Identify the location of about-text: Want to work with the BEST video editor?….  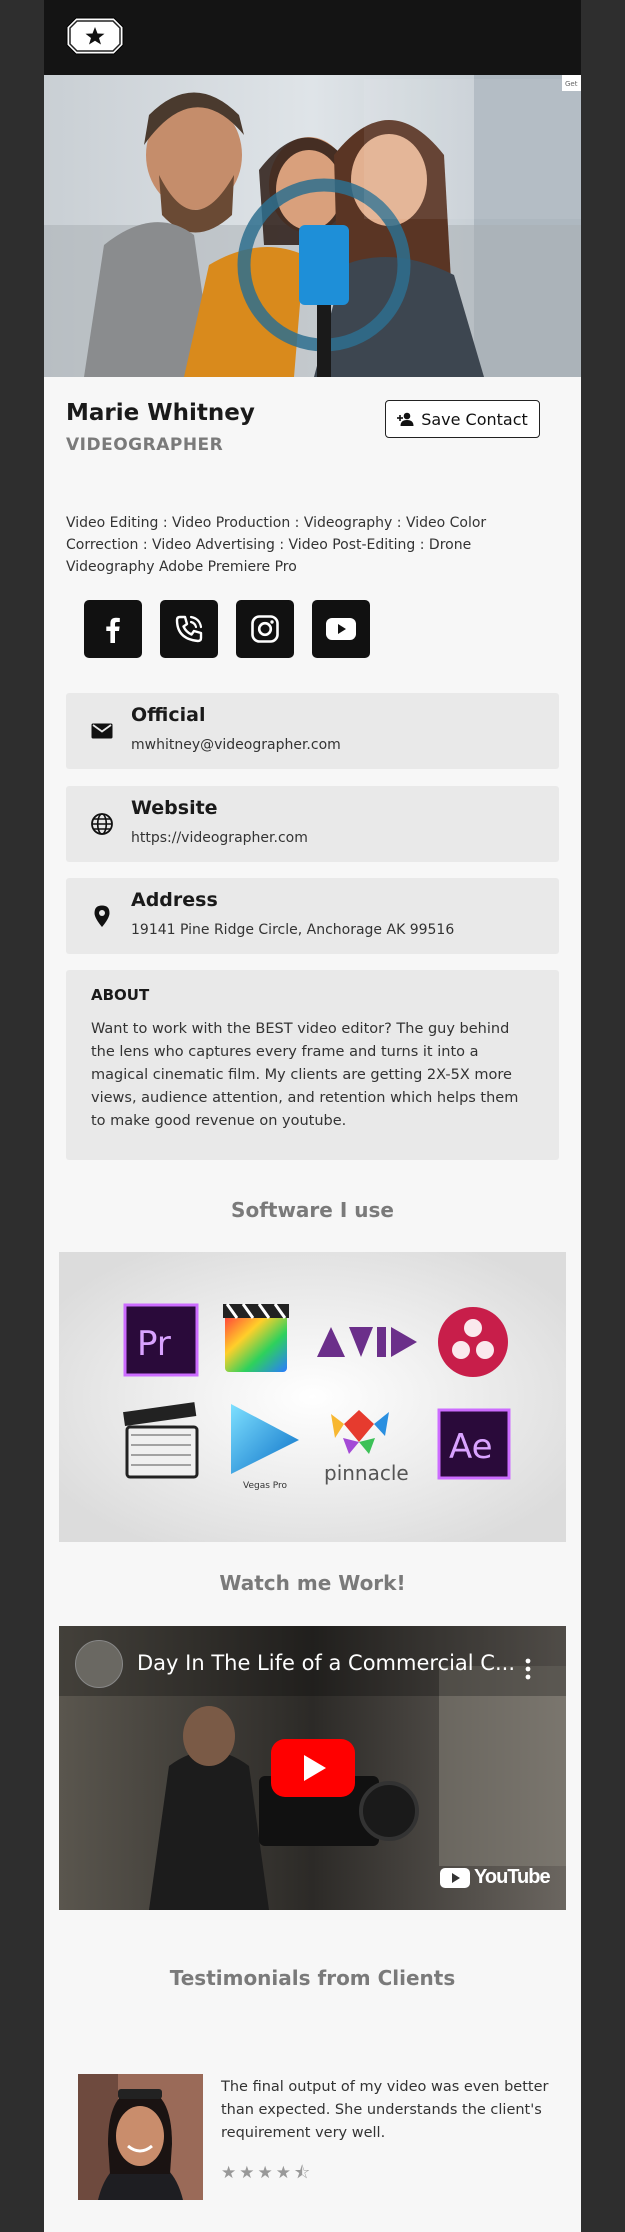
(305, 1075).